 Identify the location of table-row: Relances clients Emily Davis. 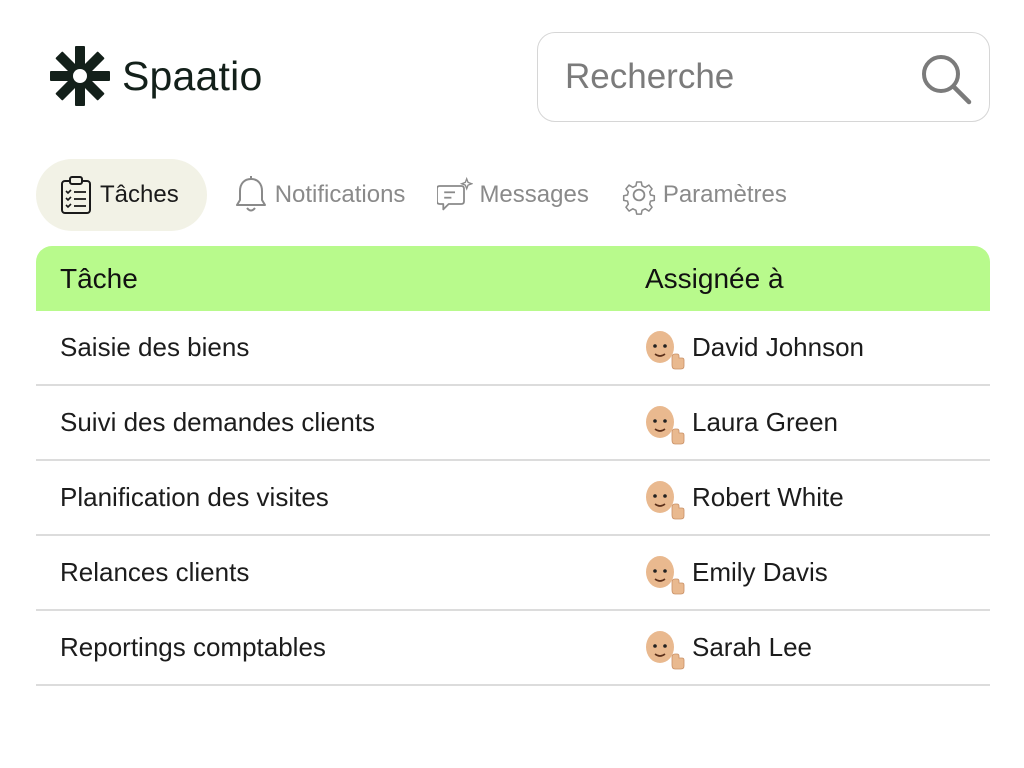
(513, 573).